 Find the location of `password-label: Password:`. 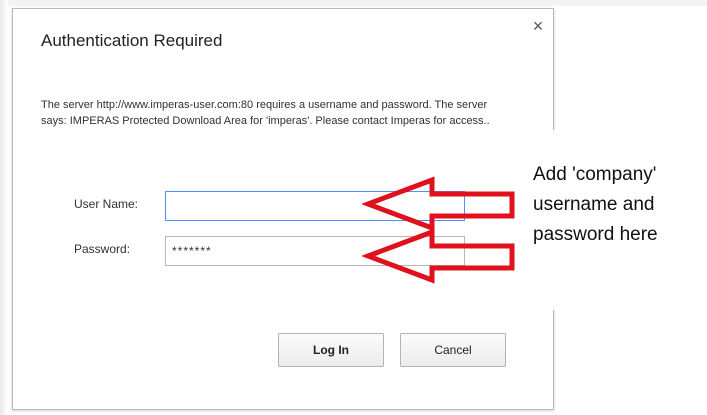

password-label: Password: is located at coordinates (102, 249).